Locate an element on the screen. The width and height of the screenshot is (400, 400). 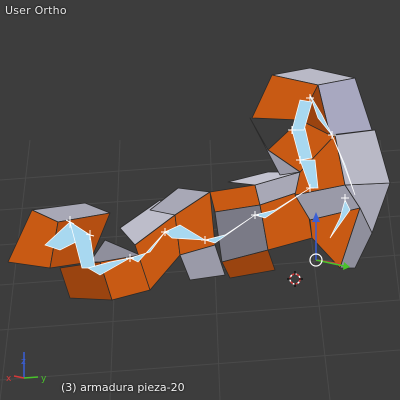
axis-z-label: z is located at coordinates (23, 362).